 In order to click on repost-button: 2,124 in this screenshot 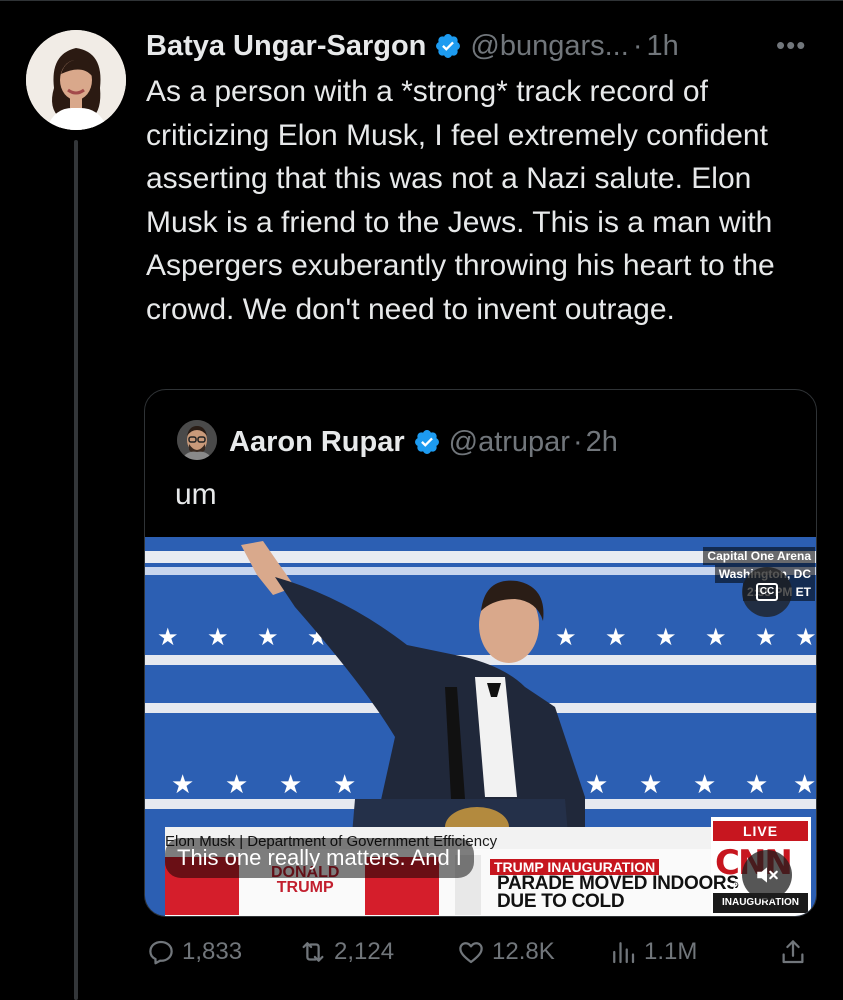, I will do `click(346, 952)`.